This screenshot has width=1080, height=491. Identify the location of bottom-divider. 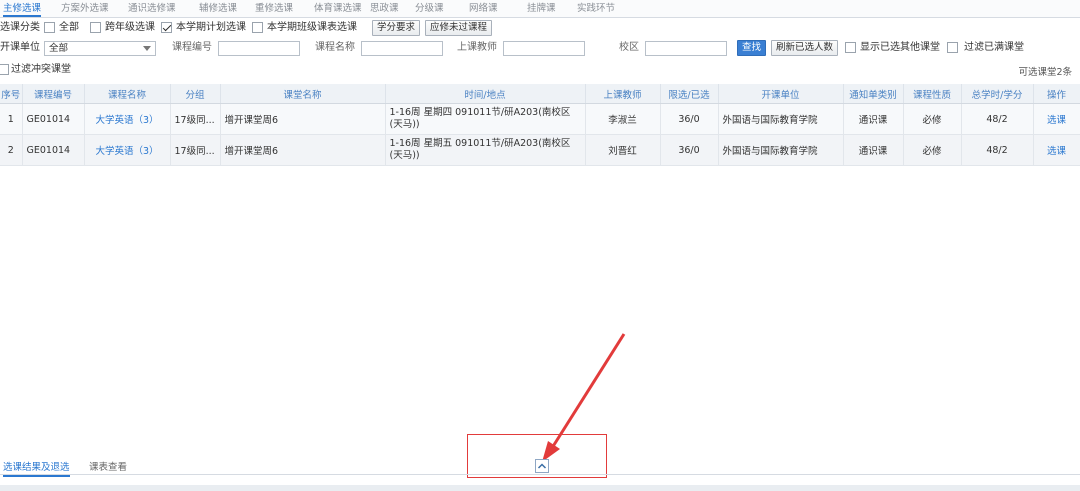
(540, 474).